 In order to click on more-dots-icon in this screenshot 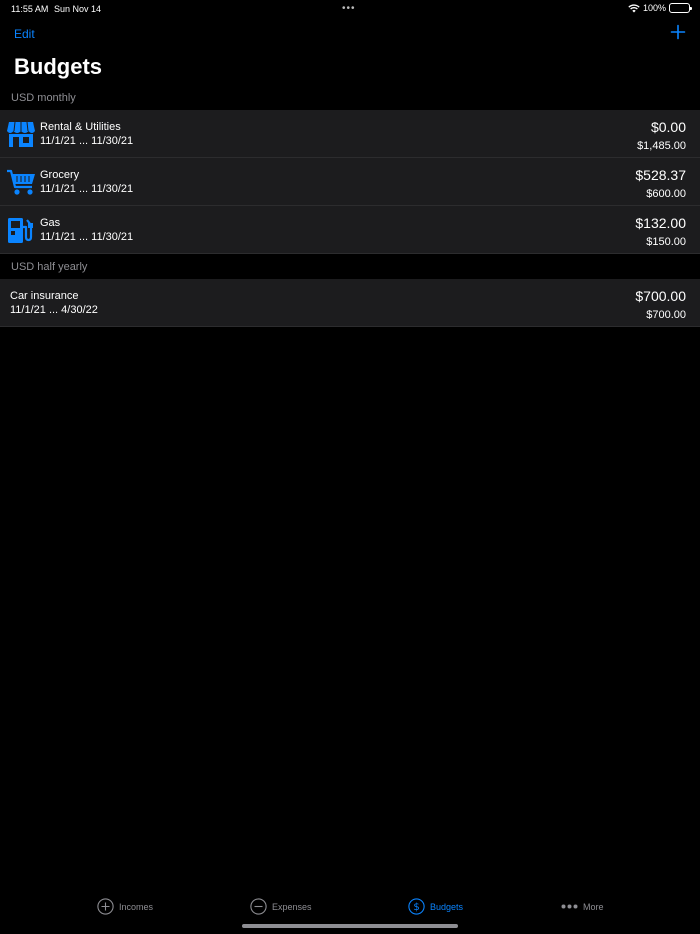, I will do `click(569, 906)`.